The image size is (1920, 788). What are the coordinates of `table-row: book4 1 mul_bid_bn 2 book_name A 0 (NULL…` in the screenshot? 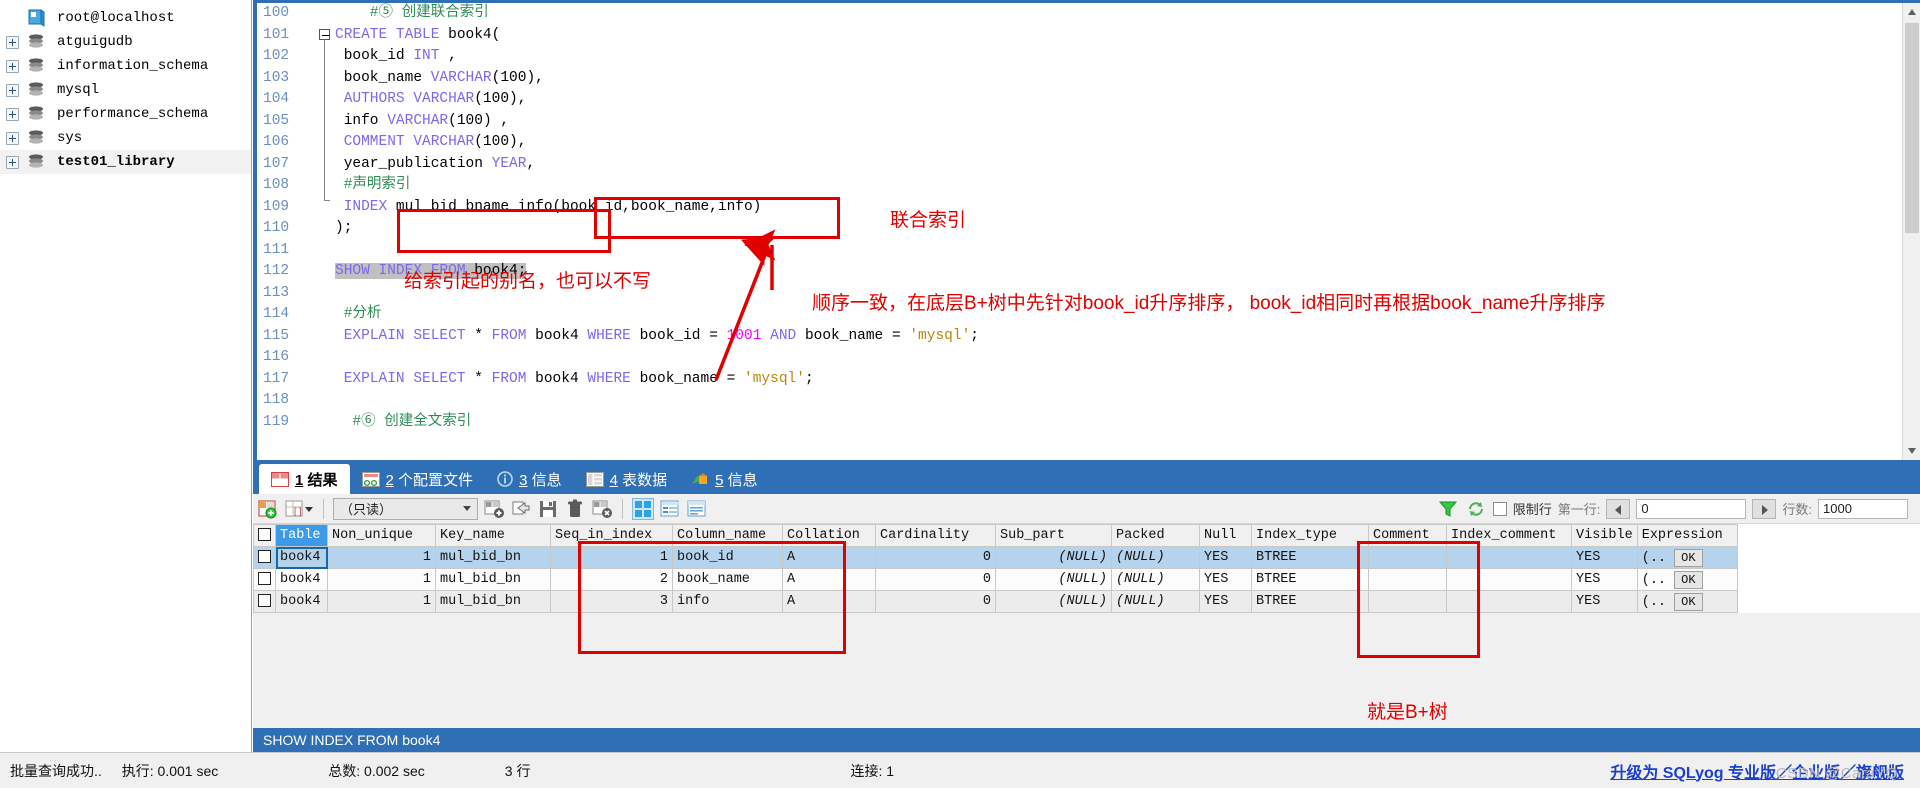 It's located at (995, 579).